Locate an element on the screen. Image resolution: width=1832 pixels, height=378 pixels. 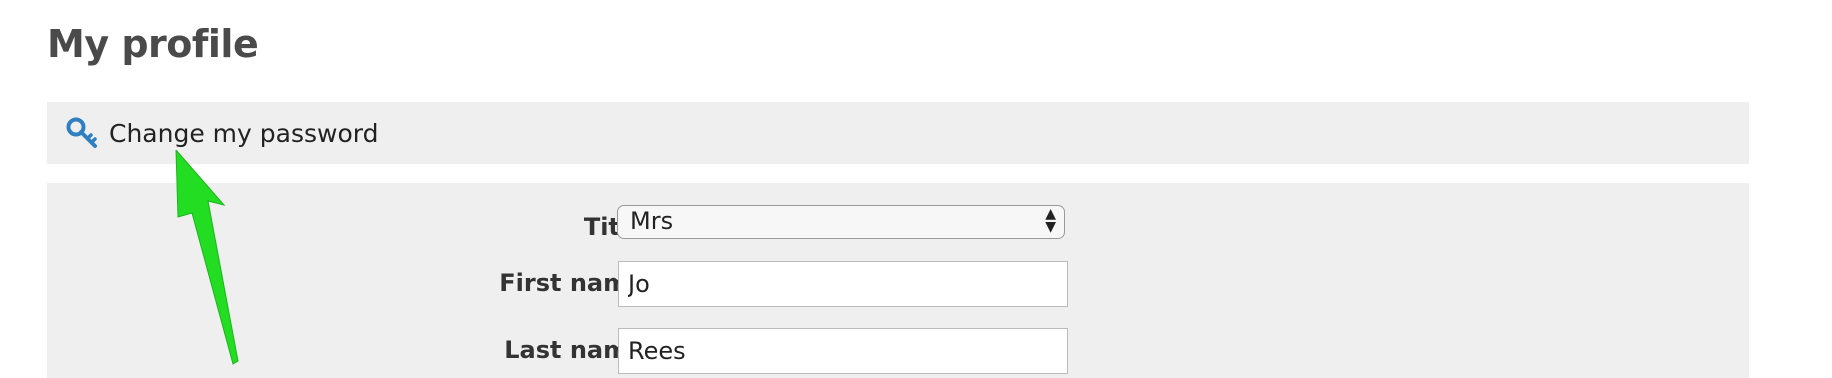
first-name-row: First name: is located at coordinates (898, 284).